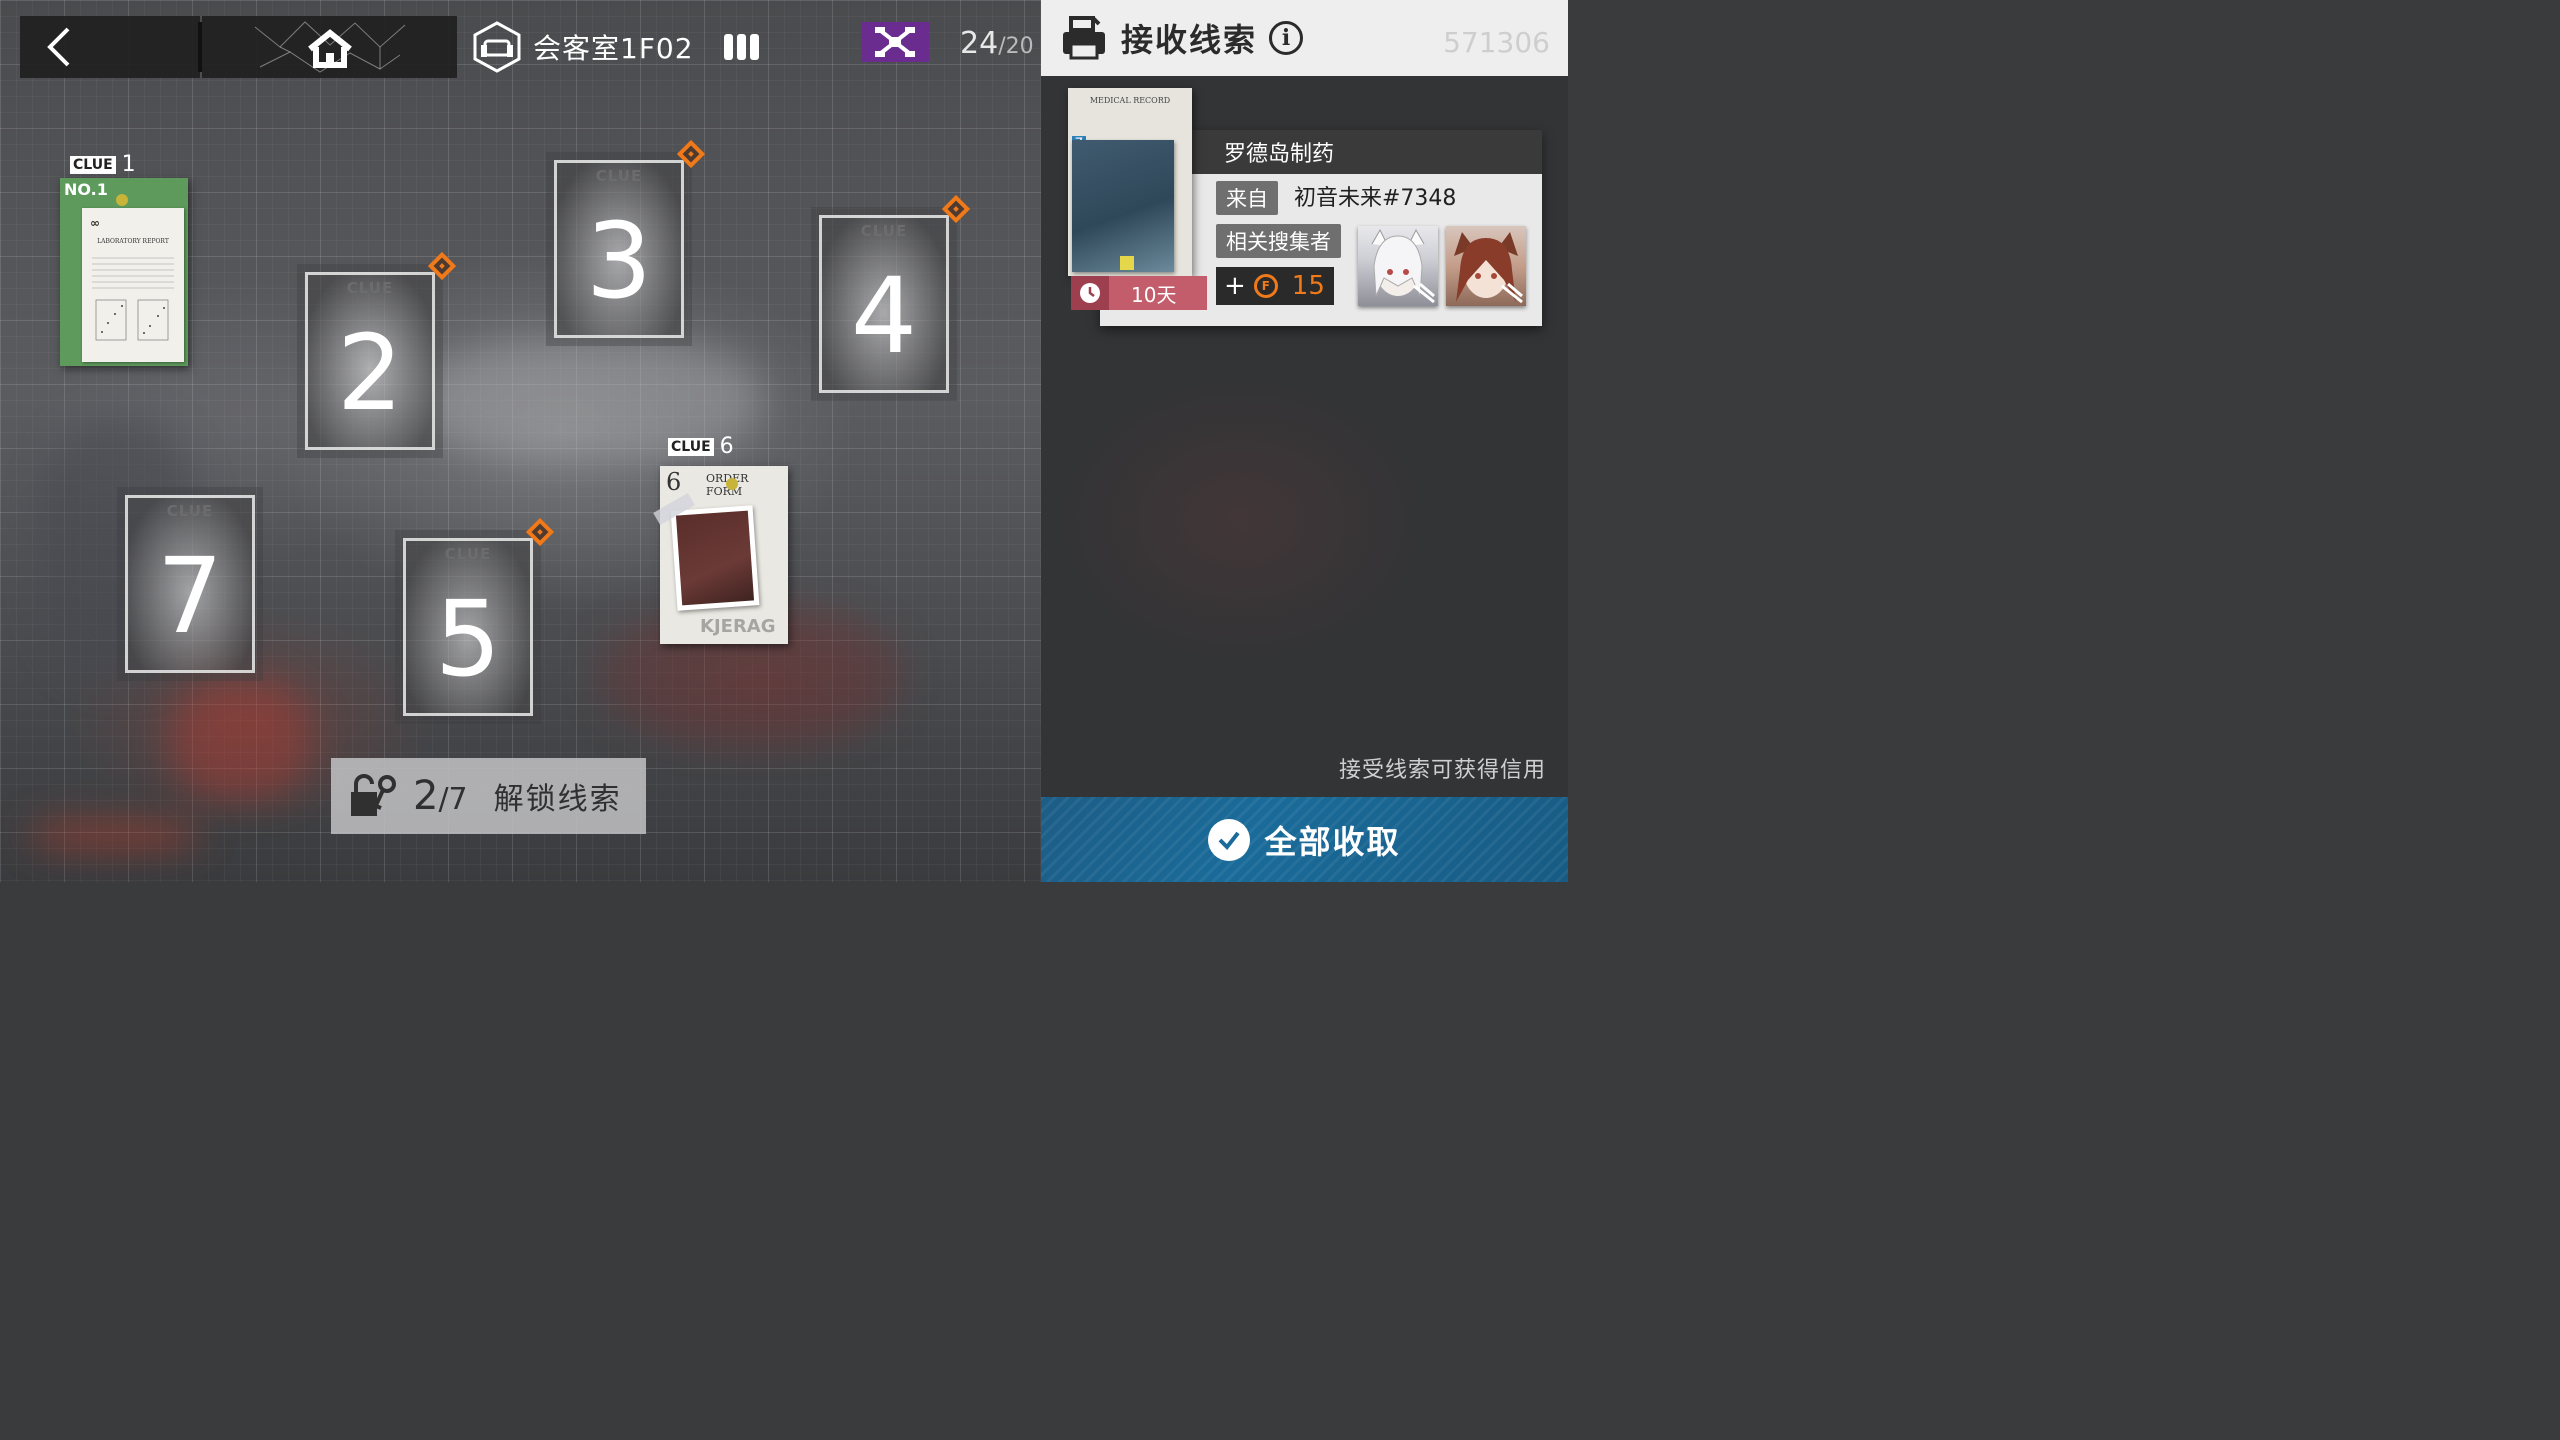  I want to click on slot-number: 4, so click(884, 316).